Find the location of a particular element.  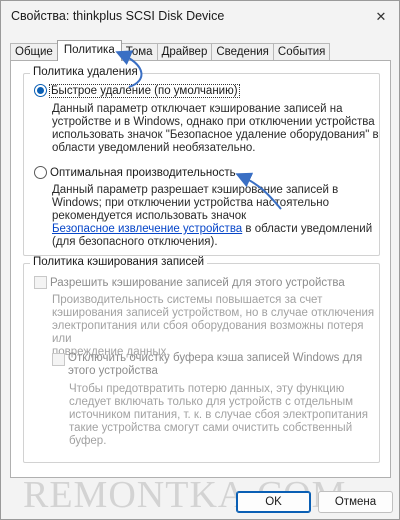

cancel-button: Отмена is located at coordinates (355, 502).